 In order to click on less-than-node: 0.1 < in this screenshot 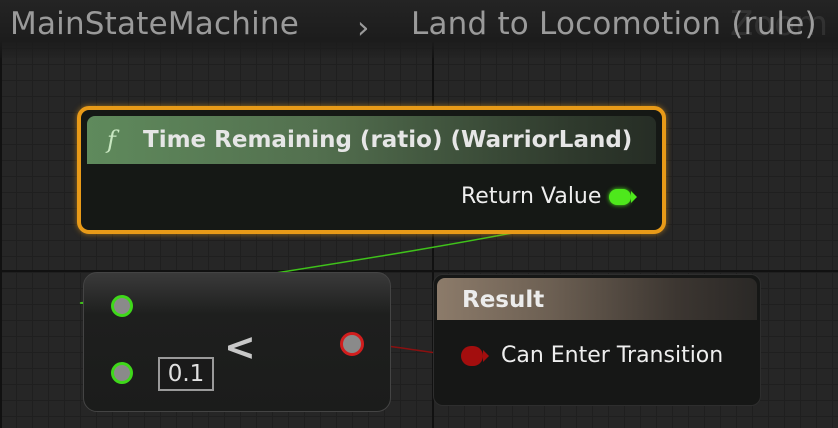, I will do `click(237, 342)`.